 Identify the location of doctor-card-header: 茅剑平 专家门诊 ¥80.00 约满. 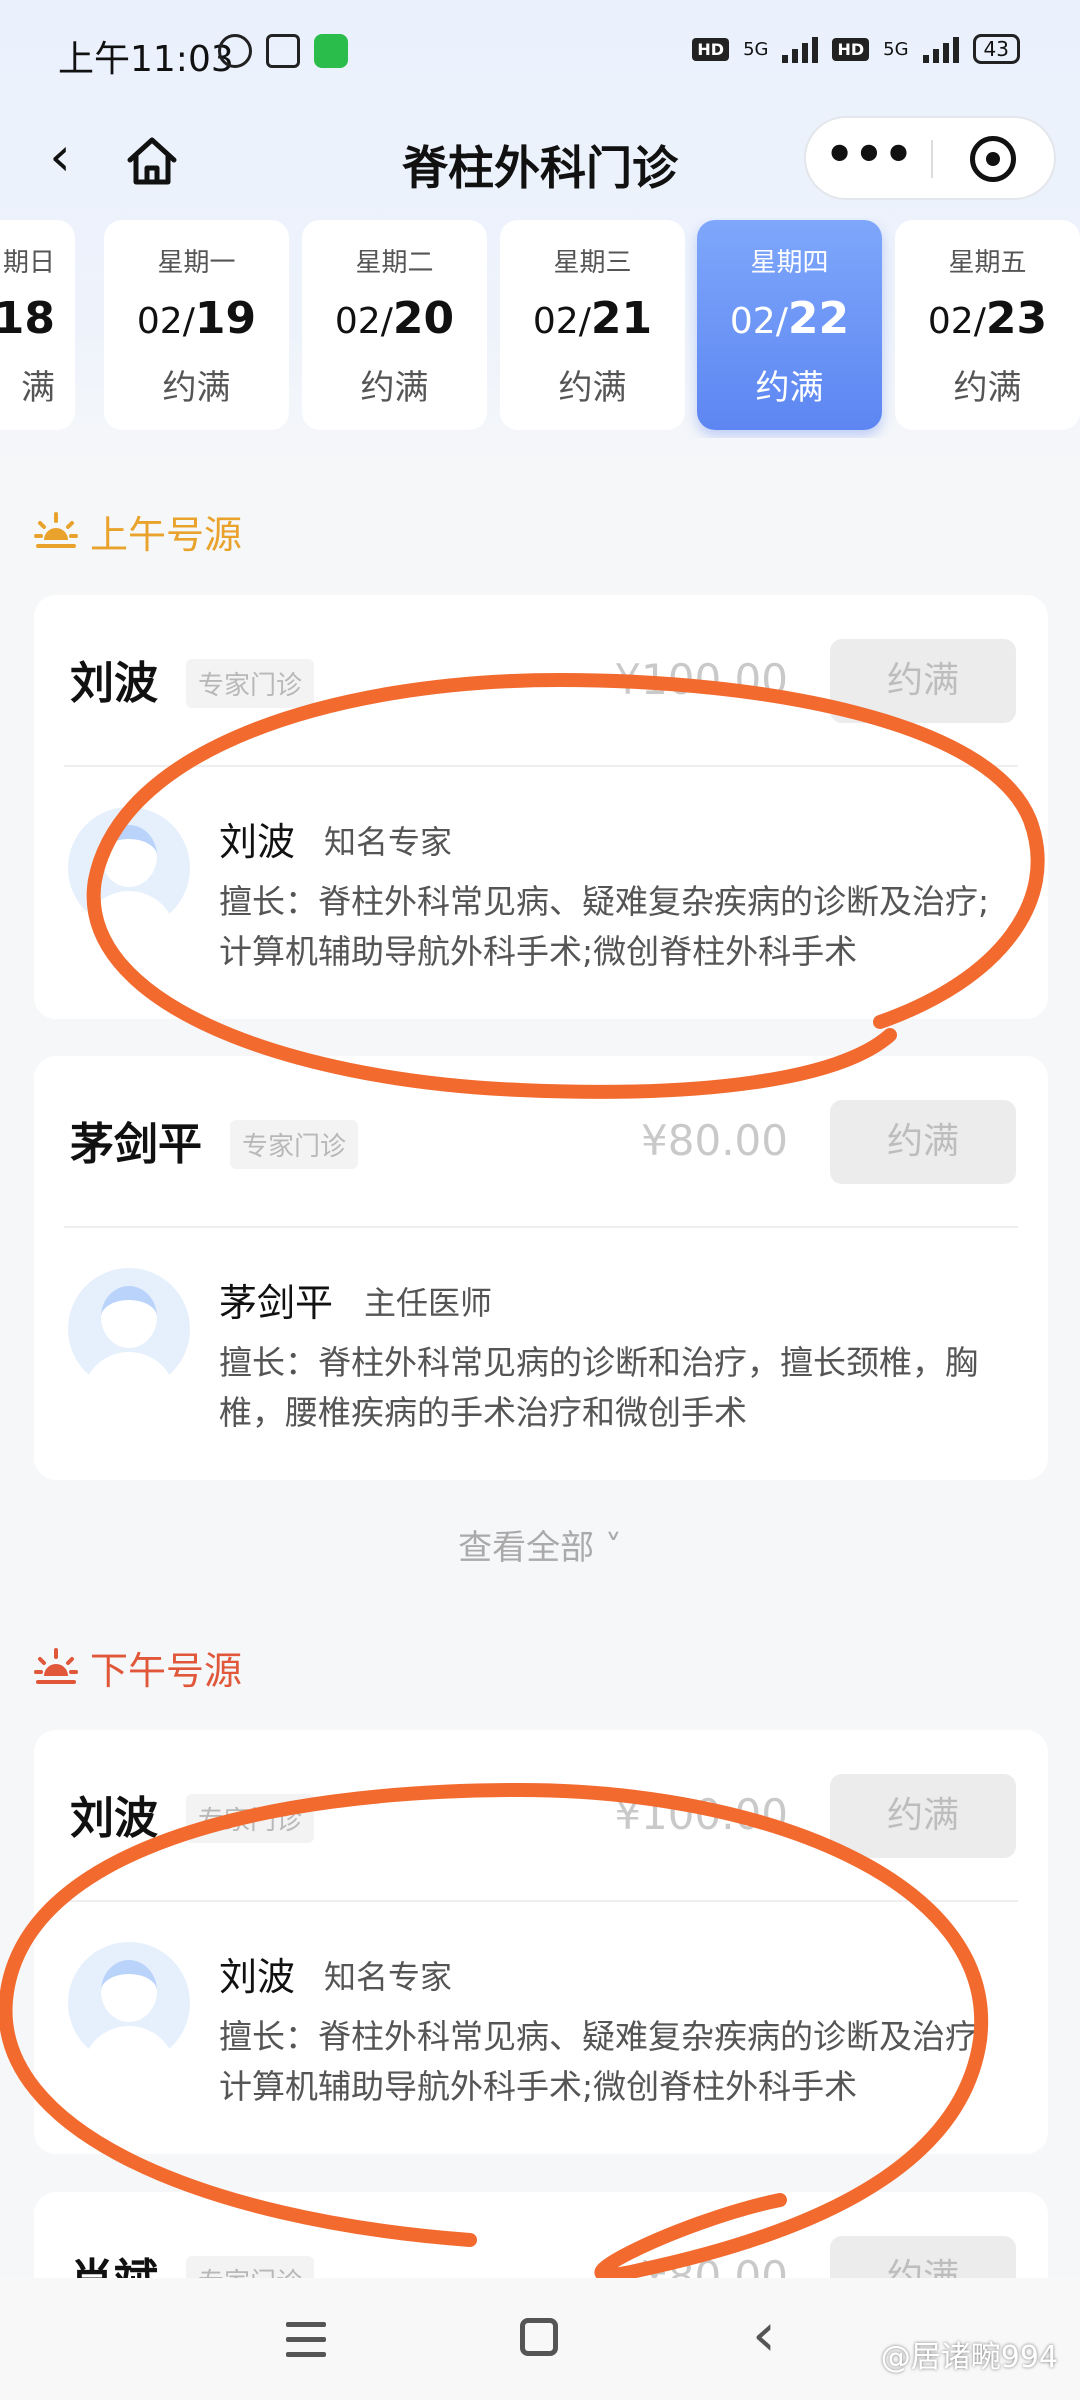
(541, 1141).